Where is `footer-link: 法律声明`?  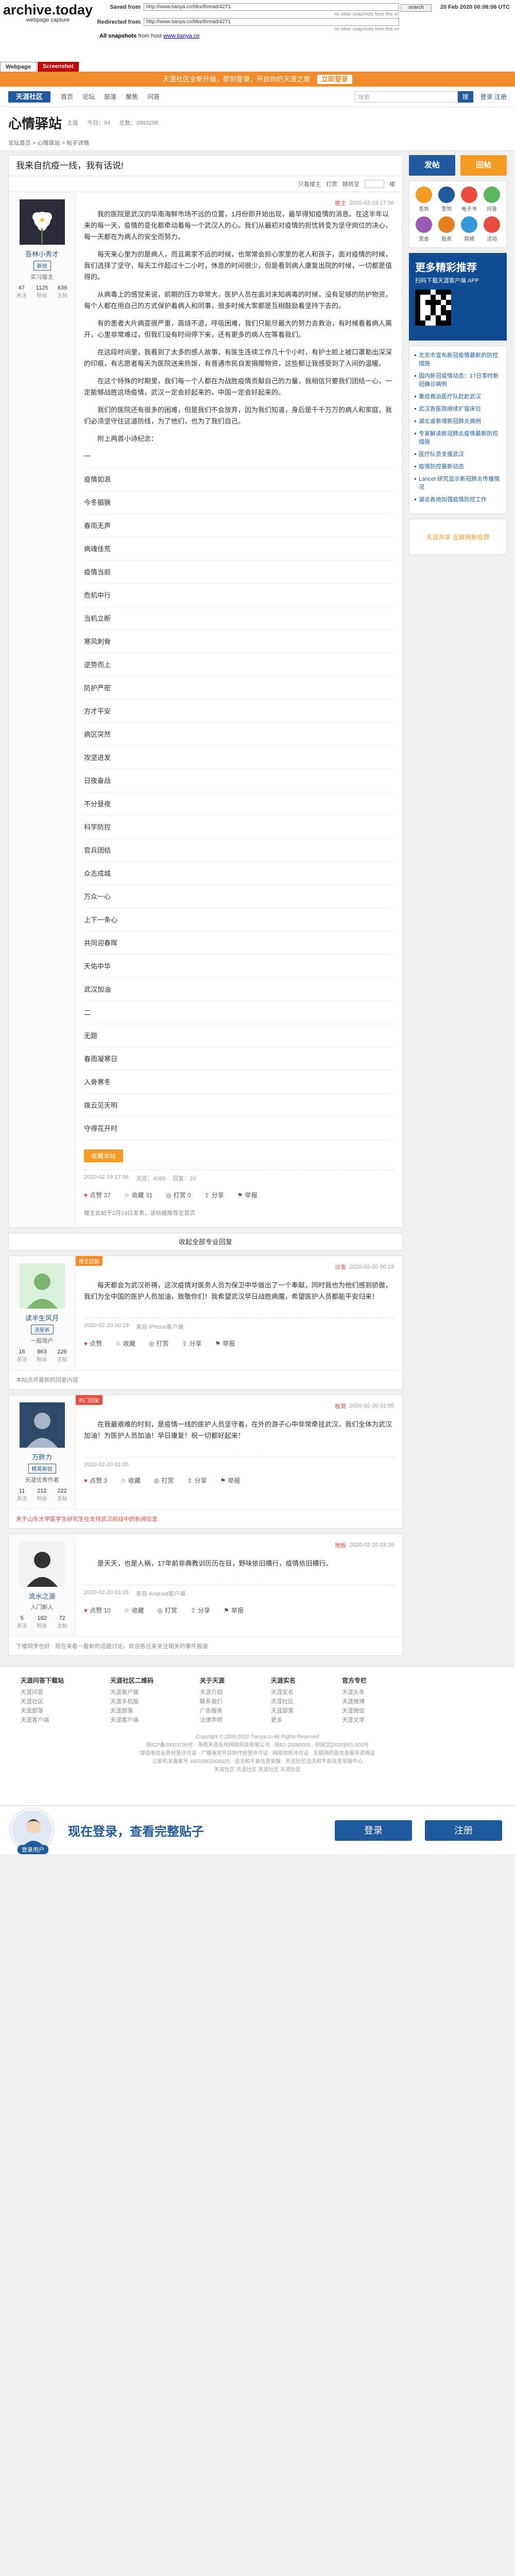 footer-link: 法律声明 is located at coordinates (213, 1720).